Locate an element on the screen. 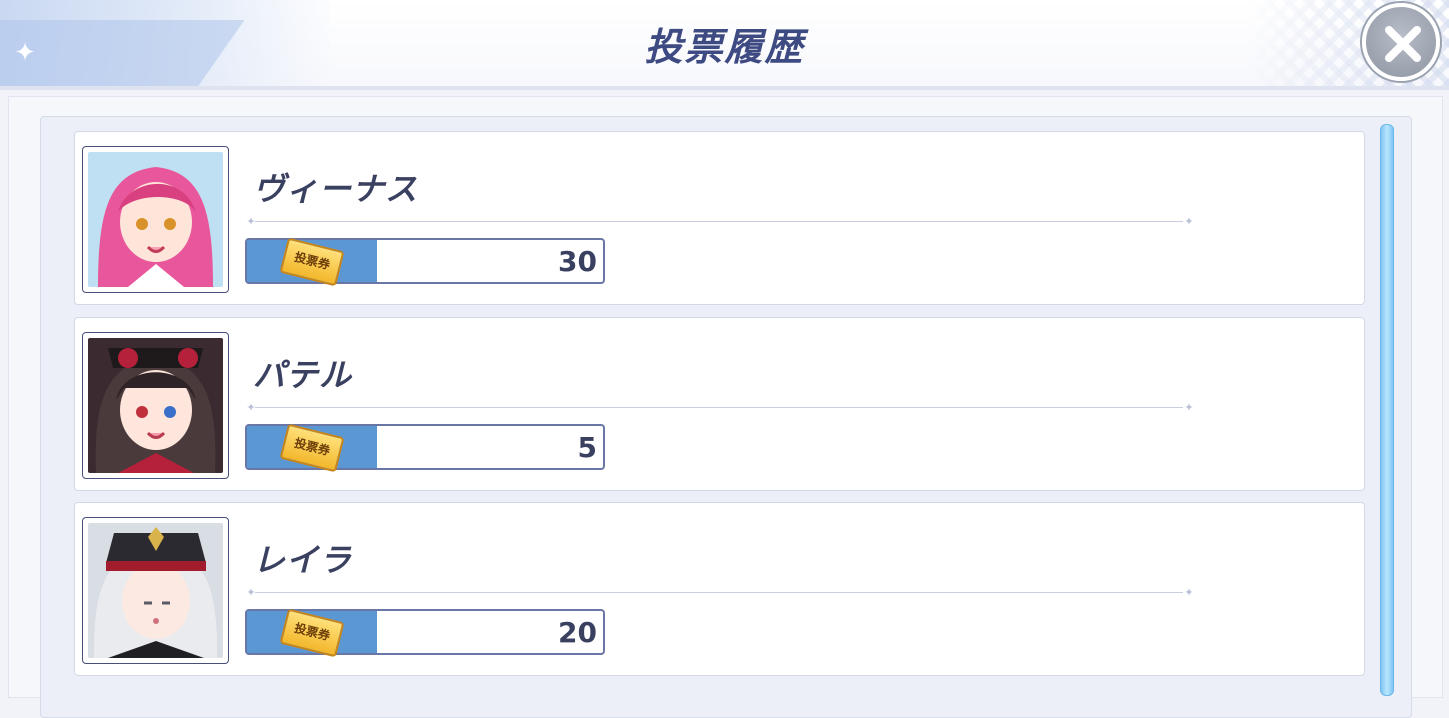  vote-count: 30 is located at coordinates (577, 261).